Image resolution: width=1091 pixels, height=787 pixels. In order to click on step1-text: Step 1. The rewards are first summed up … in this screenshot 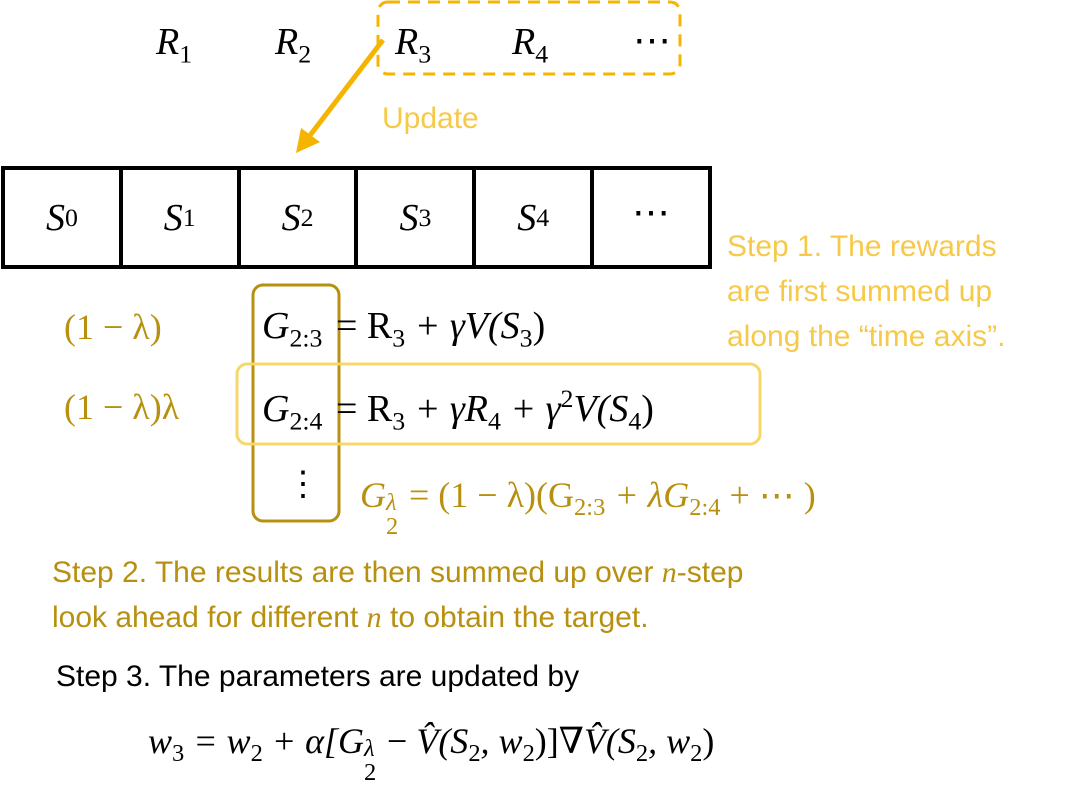, I will do `click(866, 291)`.